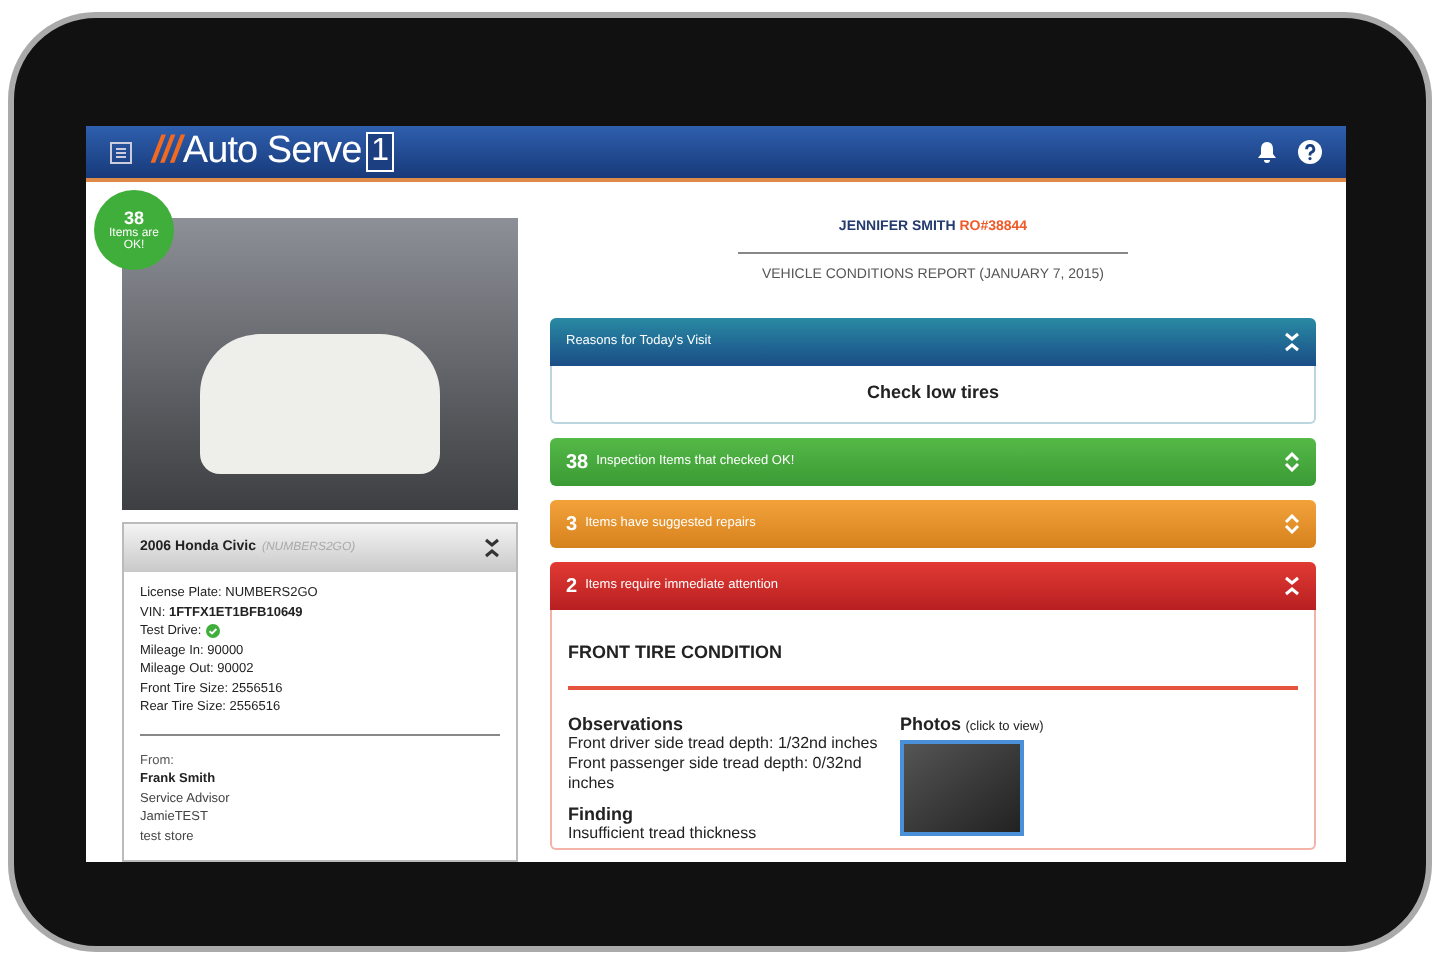 This screenshot has width=1438, height=964. Describe the element at coordinates (627, 724) in the screenshot. I see `observations-label: Observations` at that location.